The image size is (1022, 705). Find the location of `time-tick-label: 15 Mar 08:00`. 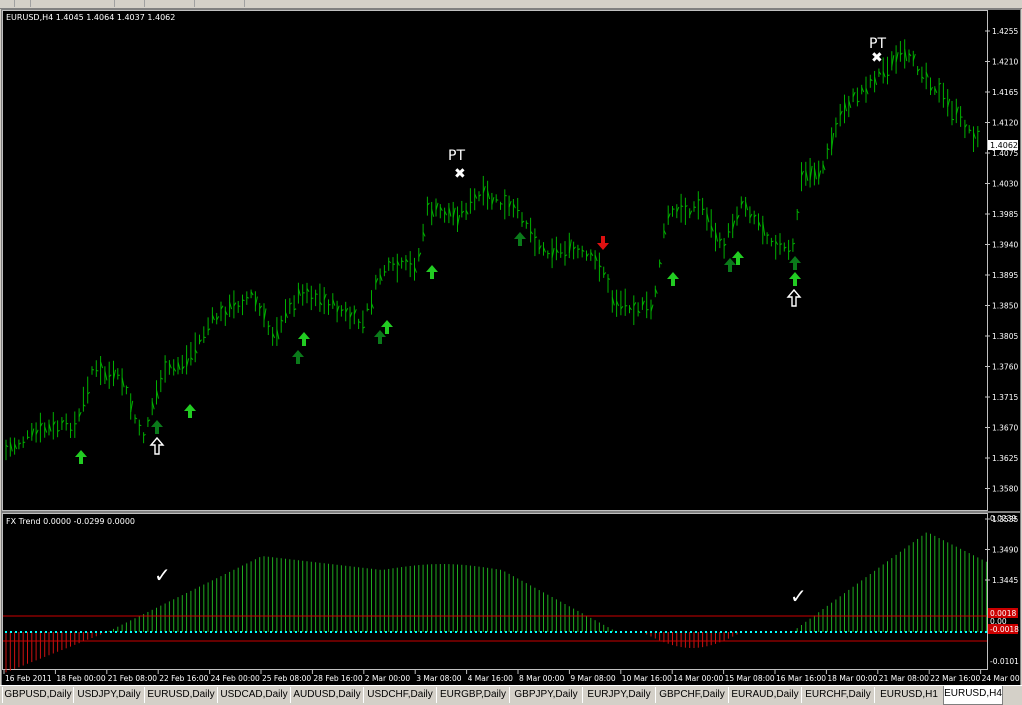

time-tick-label: 15 Mar 08:00 is located at coordinates (750, 678).